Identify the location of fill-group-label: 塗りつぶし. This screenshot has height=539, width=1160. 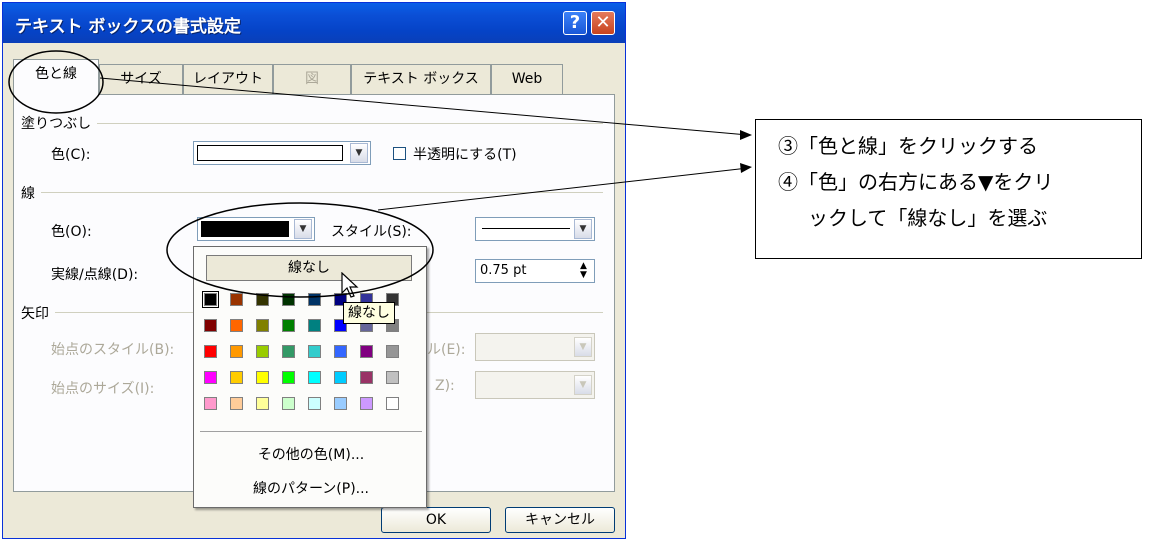
(59, 123).